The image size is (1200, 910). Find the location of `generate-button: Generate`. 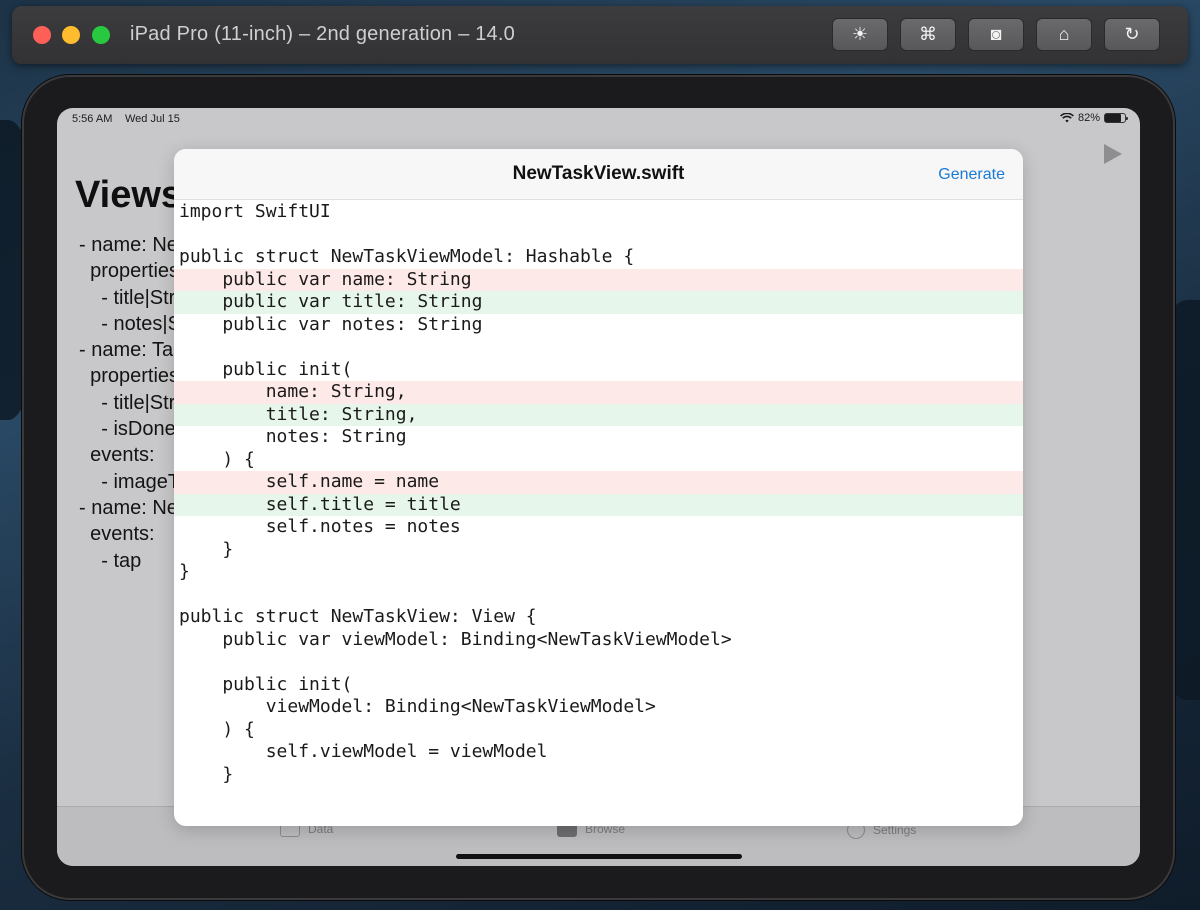

generate-button: Generate is located at coordinates (971, 175).